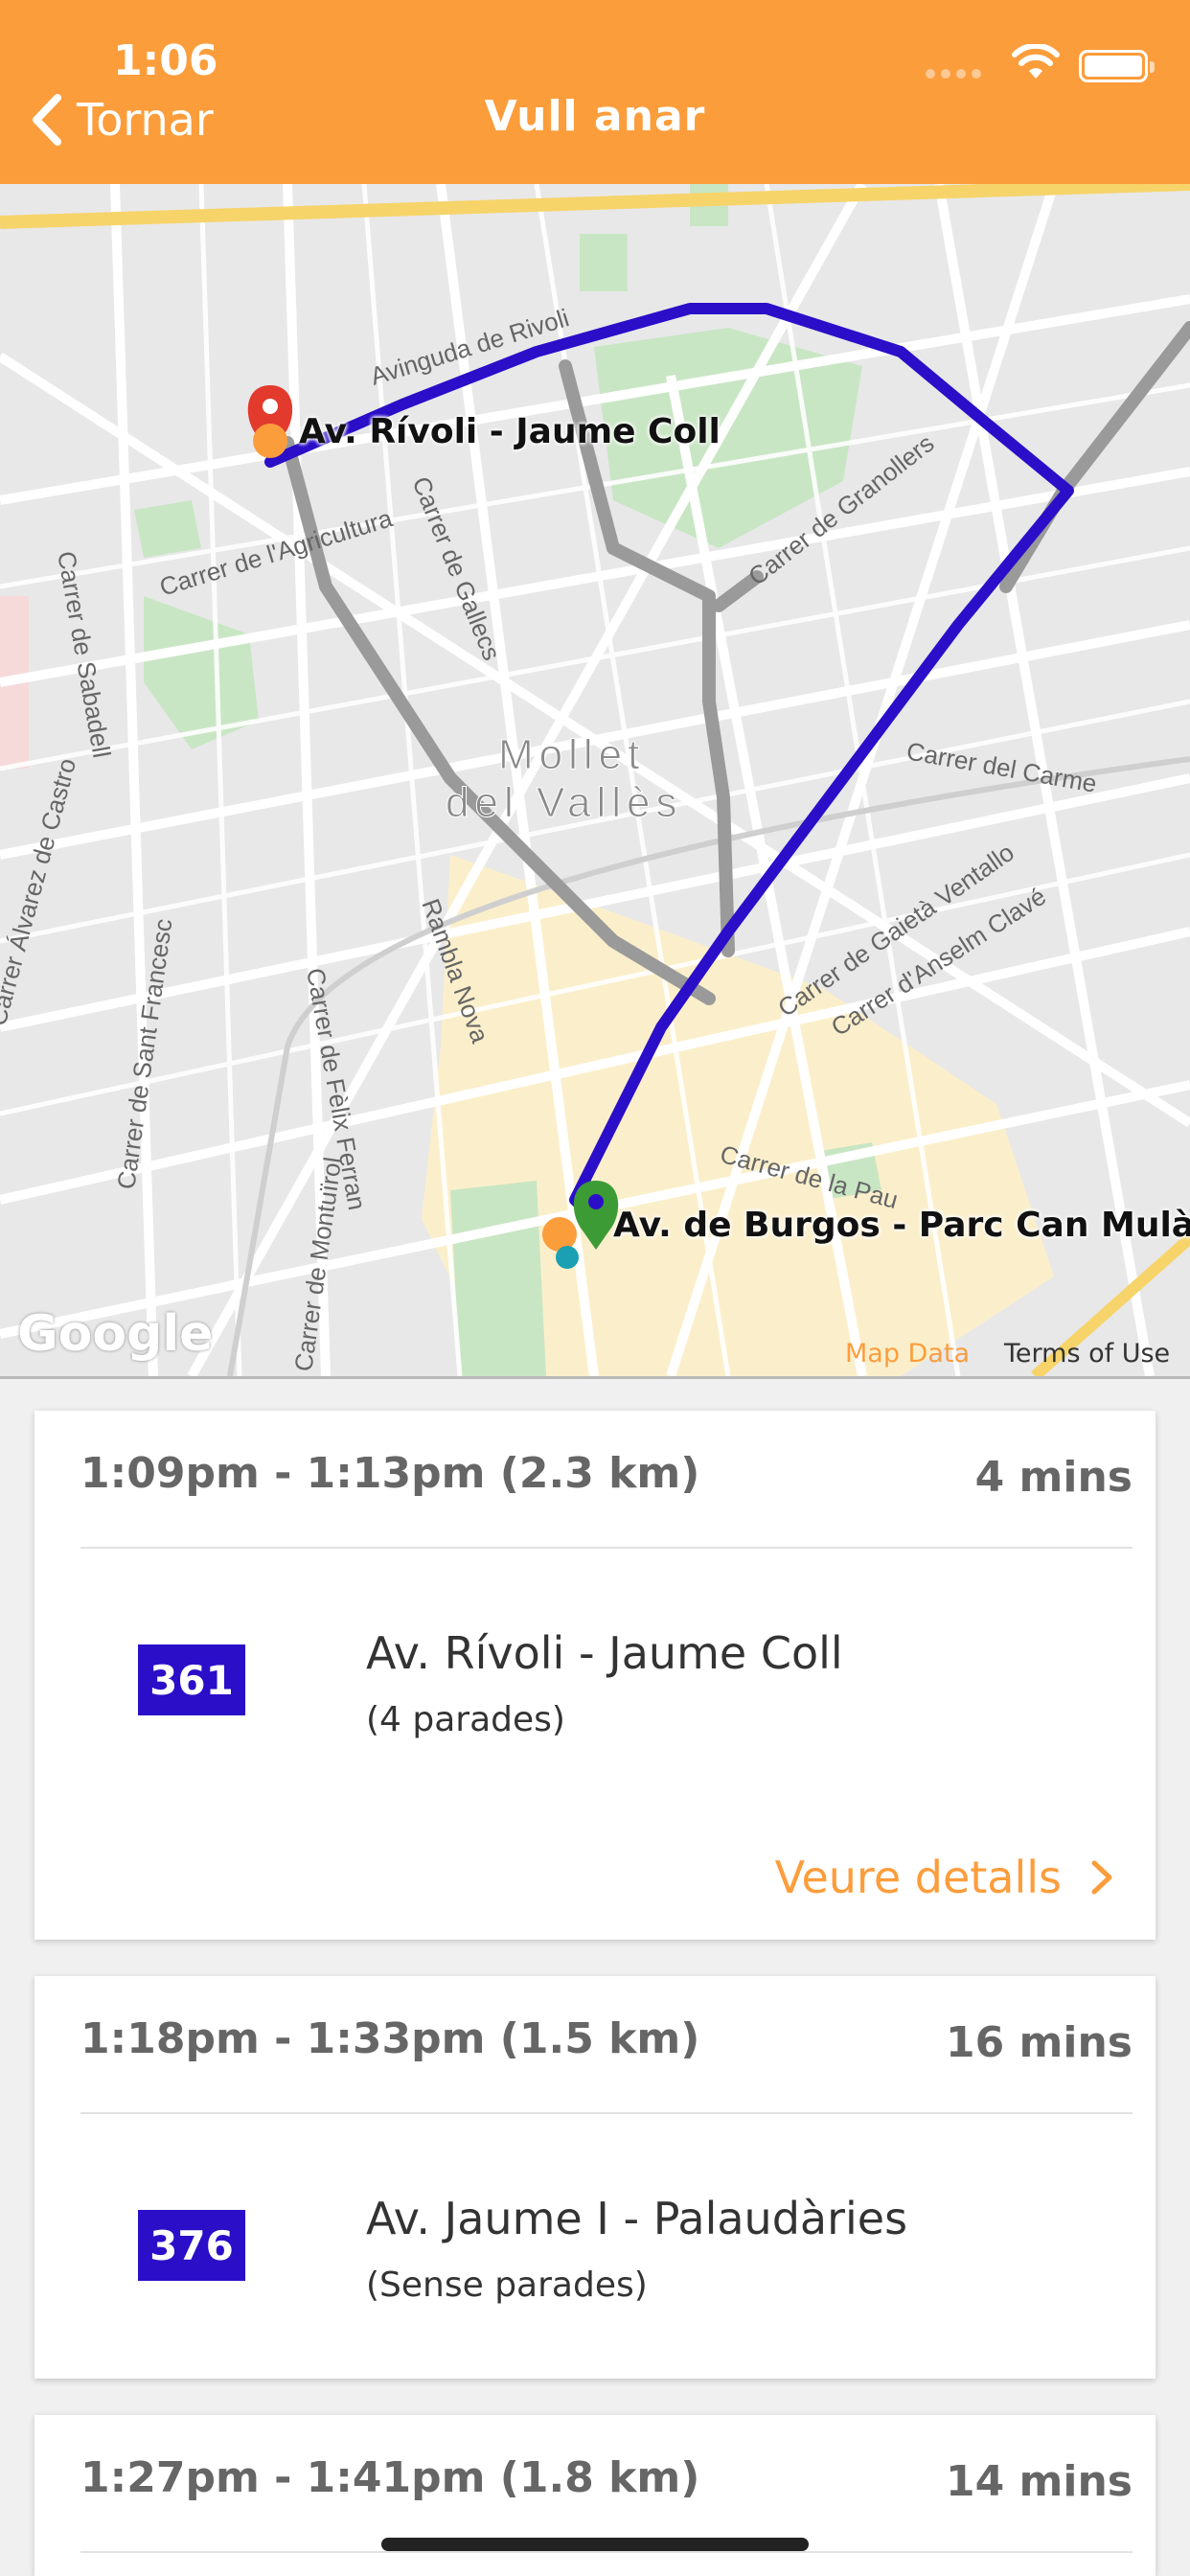  I want to click on trip-card-header: 1:09pm - 1:13pm (2.3 km) 4 mins, so click(606, 1480).